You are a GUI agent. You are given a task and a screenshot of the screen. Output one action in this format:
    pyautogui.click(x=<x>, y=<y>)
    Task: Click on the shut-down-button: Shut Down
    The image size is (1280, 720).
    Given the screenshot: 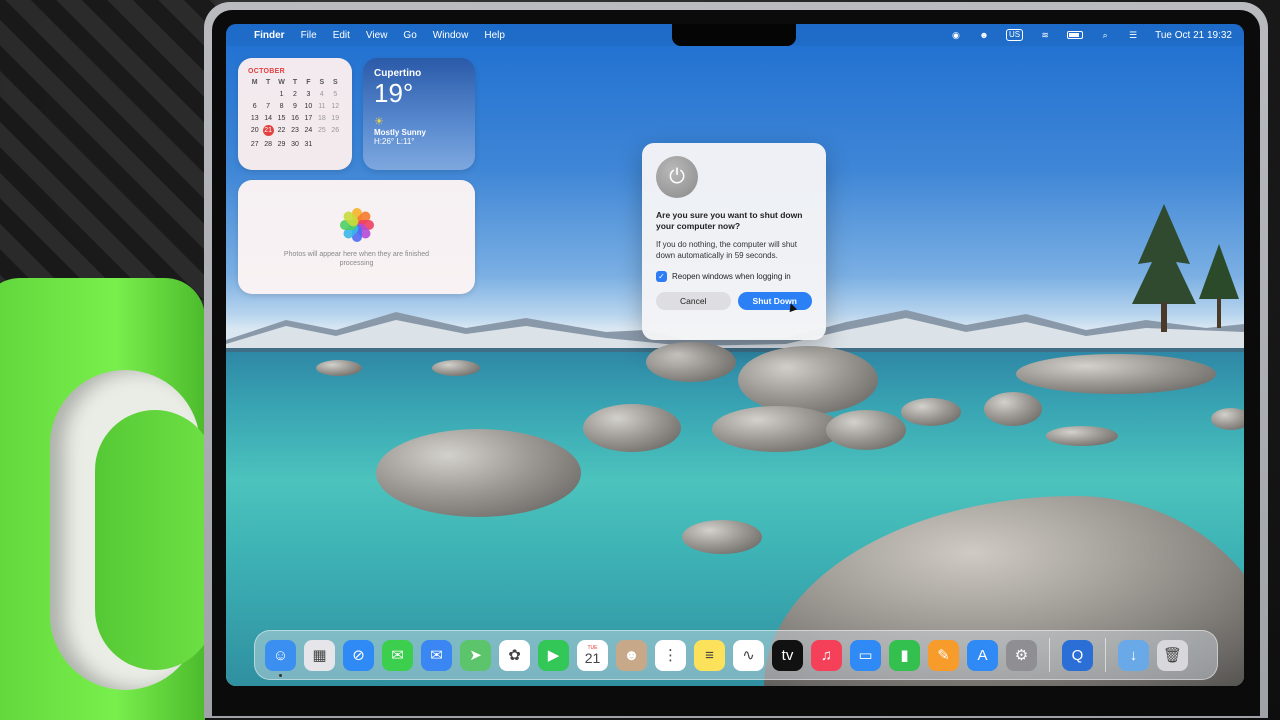 What is the action you would take?
    pyautogui.click(x=774, y=301)
    